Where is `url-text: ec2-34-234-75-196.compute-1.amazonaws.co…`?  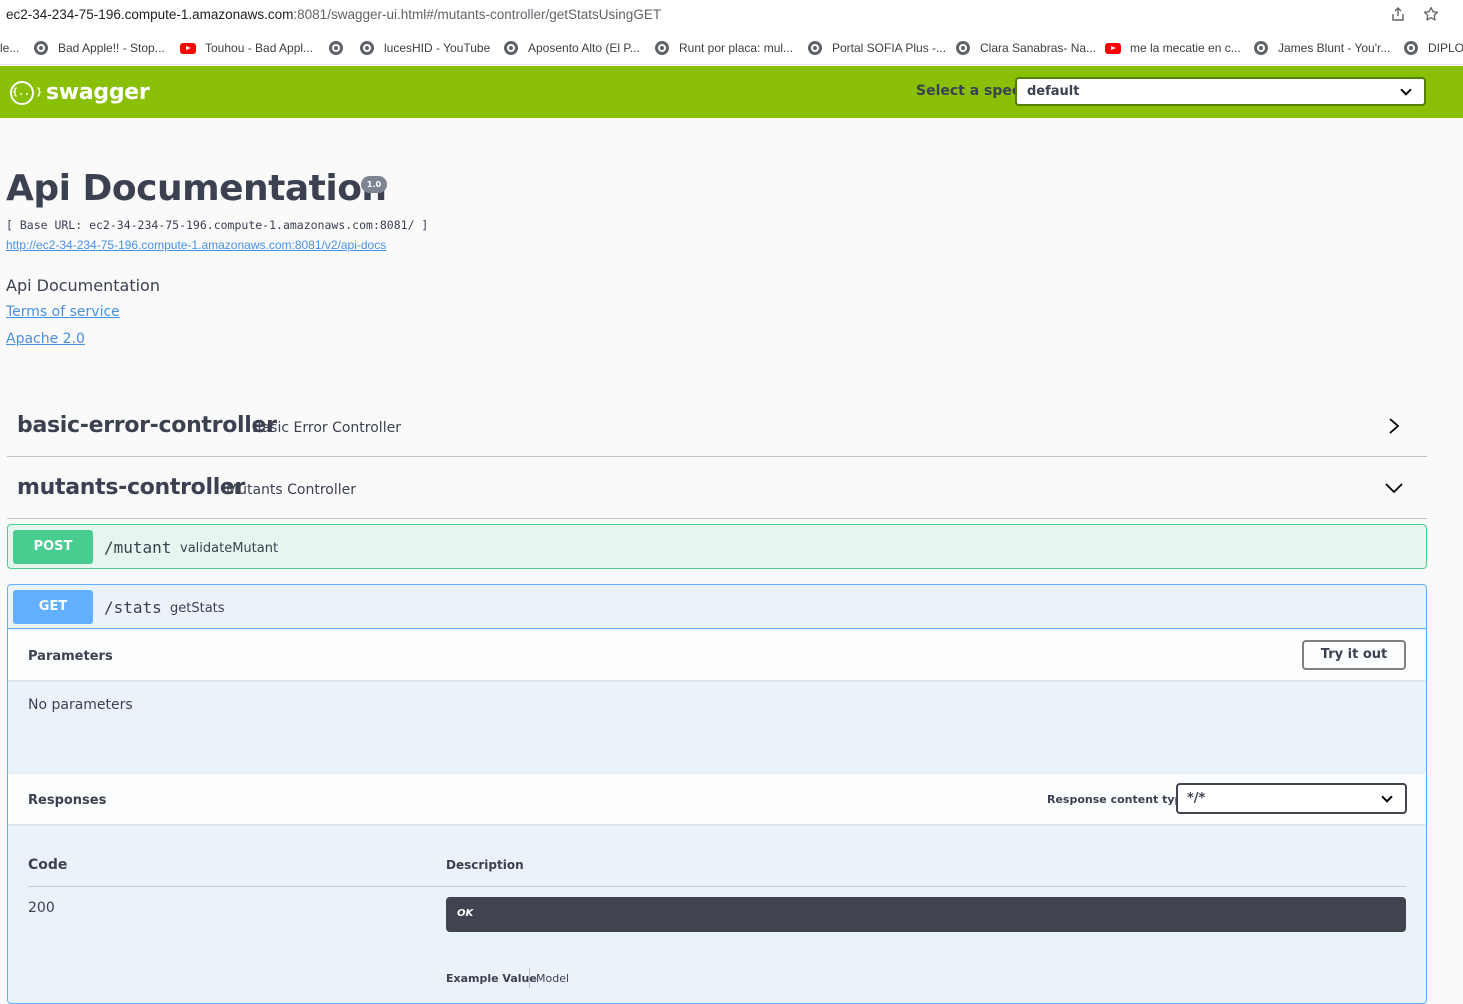
url-text: ec2-34-234-75-196.compute-1.amazonaws.co… is located at coordinates (333, 14).